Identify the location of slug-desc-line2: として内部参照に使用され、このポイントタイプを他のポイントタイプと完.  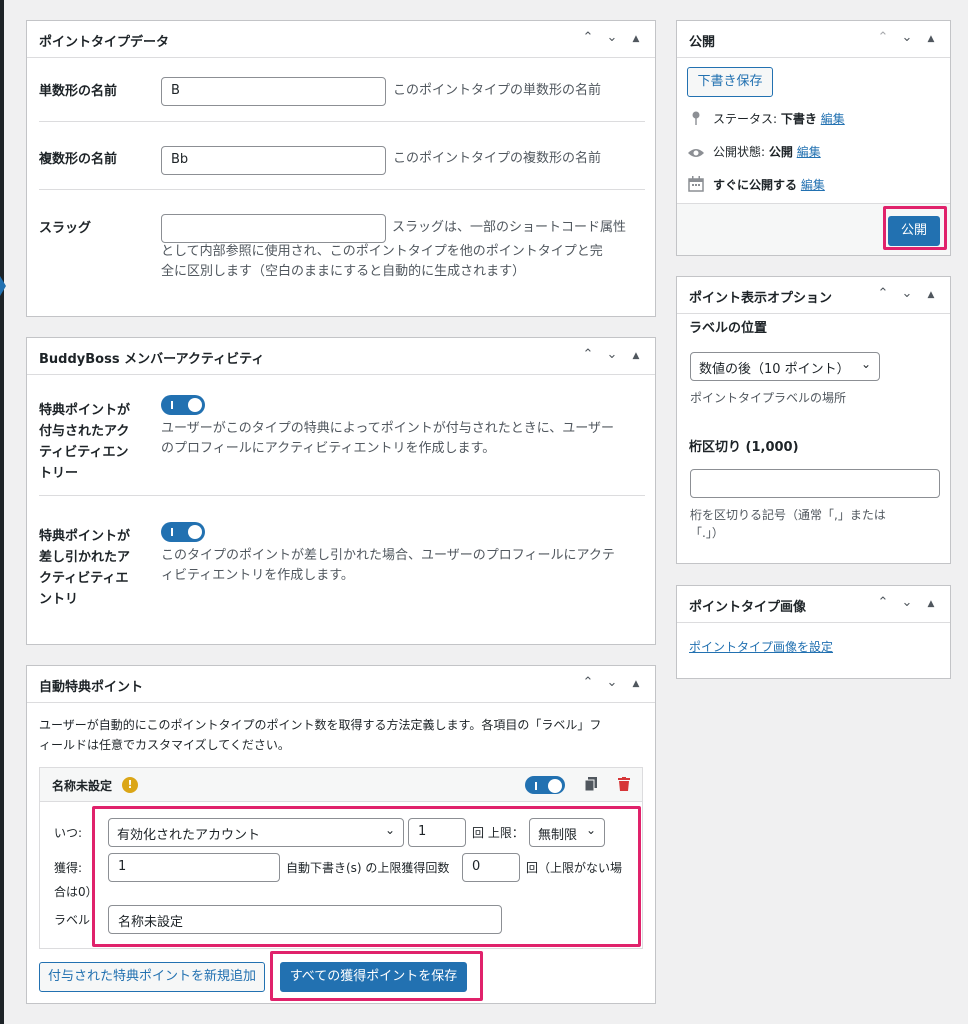
(382, 251).